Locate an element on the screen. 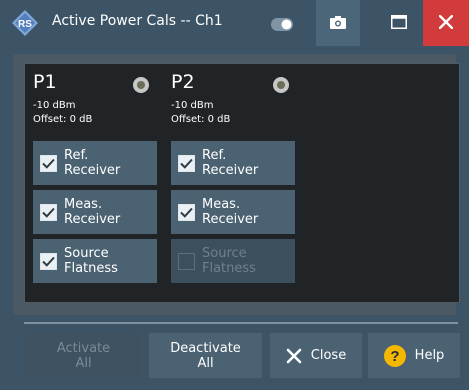  help-icon: ? is located at coordinates (394, 355).